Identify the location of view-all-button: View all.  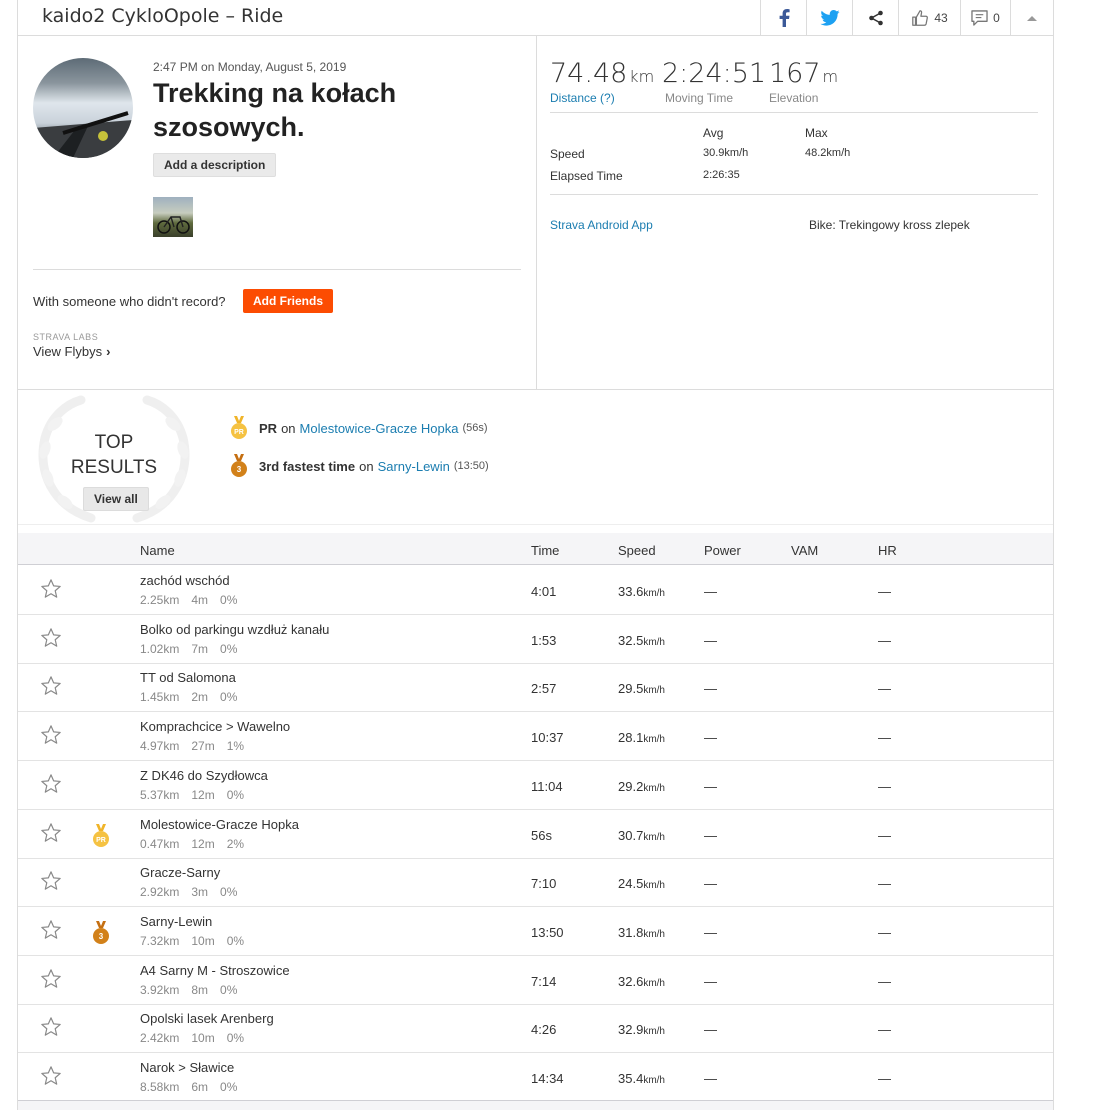
(116, 499).